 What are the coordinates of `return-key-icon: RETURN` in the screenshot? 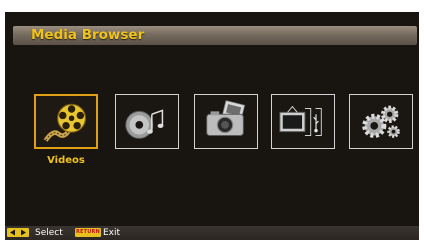 It's located at (88, 232).